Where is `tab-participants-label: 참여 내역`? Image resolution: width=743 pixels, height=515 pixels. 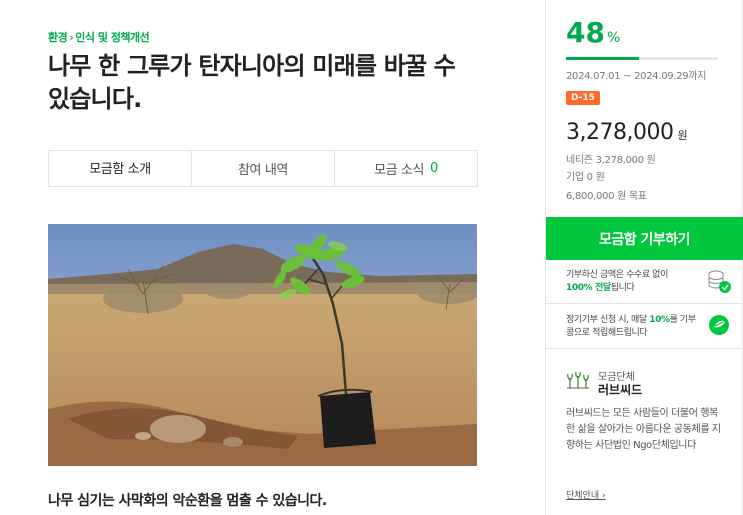 tab-participants-label: 참여 내역 is located at coordinates (263, 170).